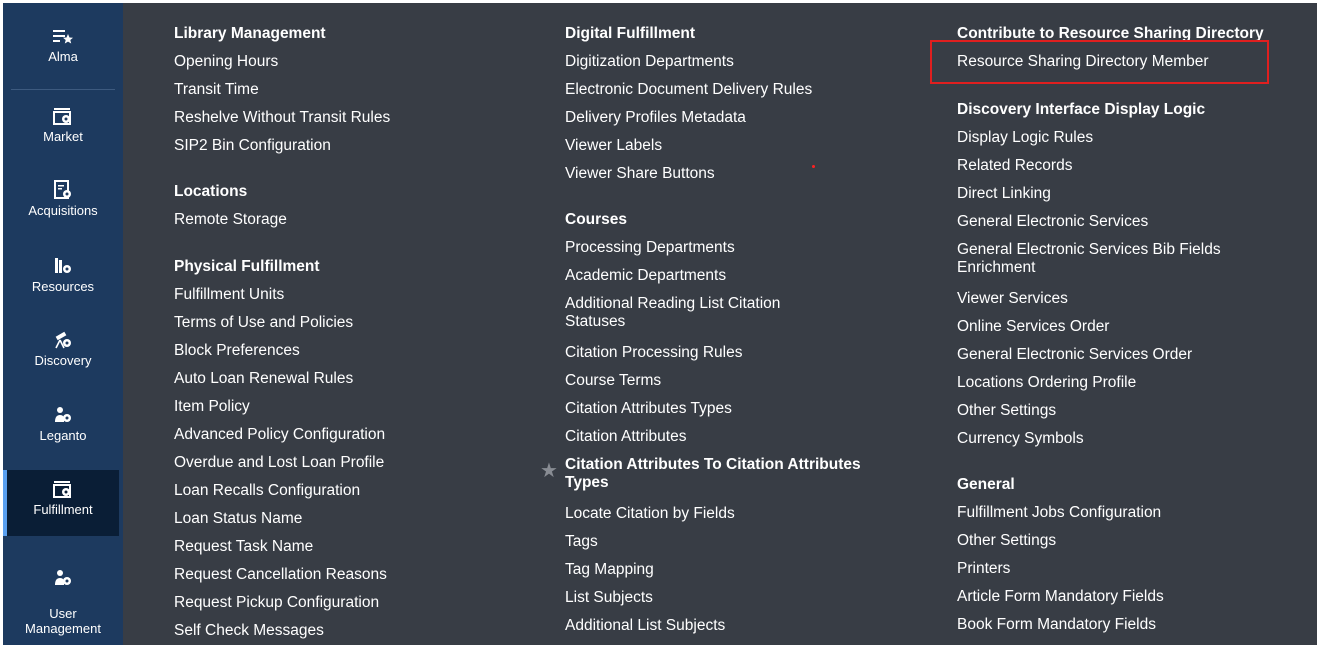  I want to click on section-heading: General, so click(986, 484).